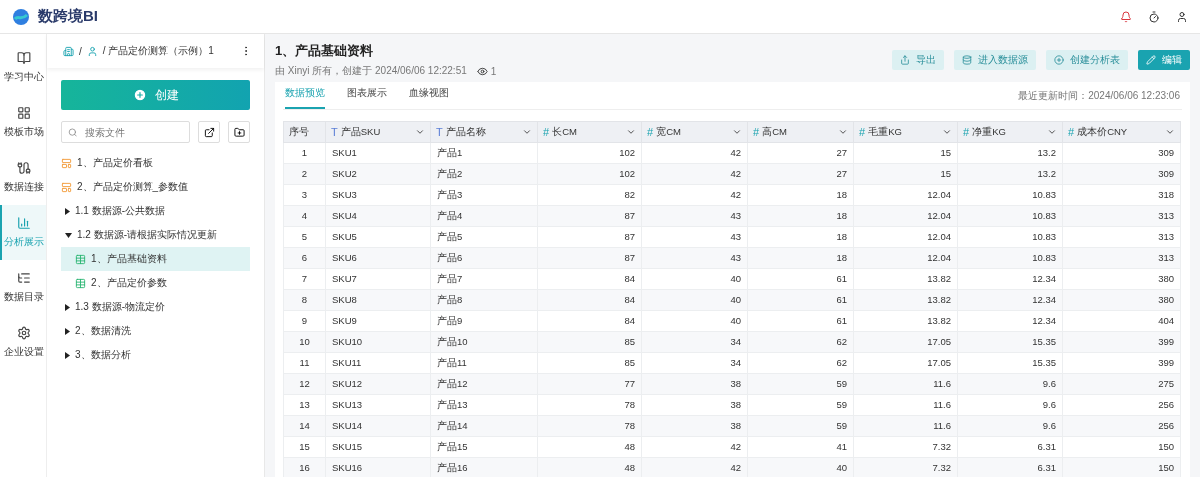 Image resolution: width=1200 pixels, height=477 pixels. Describe the element at coordinates (304, 321) in the screenshot. I see `table-cell: 9` at that location.